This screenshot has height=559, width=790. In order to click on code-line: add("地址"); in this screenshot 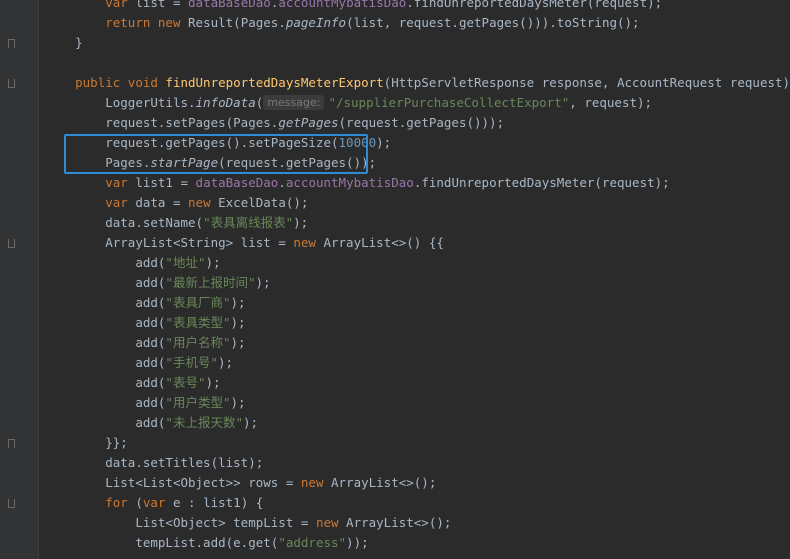, I will do `click(178, 262)`.